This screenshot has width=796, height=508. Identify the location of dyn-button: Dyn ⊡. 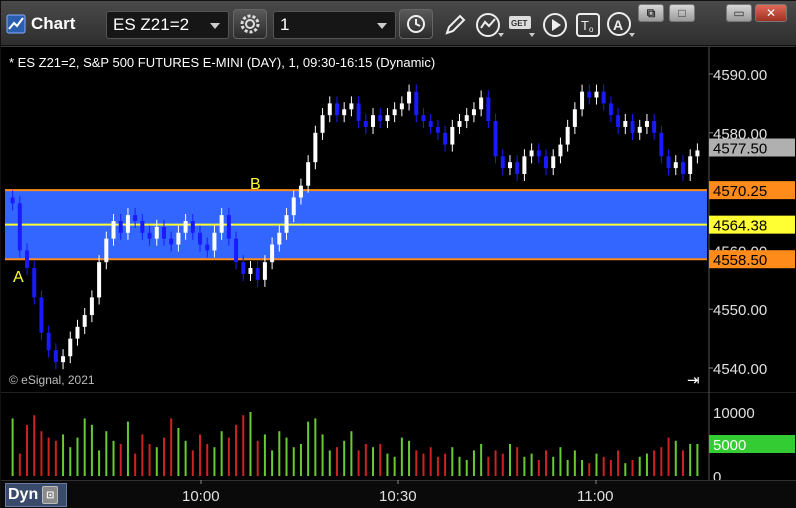
(36, 495).